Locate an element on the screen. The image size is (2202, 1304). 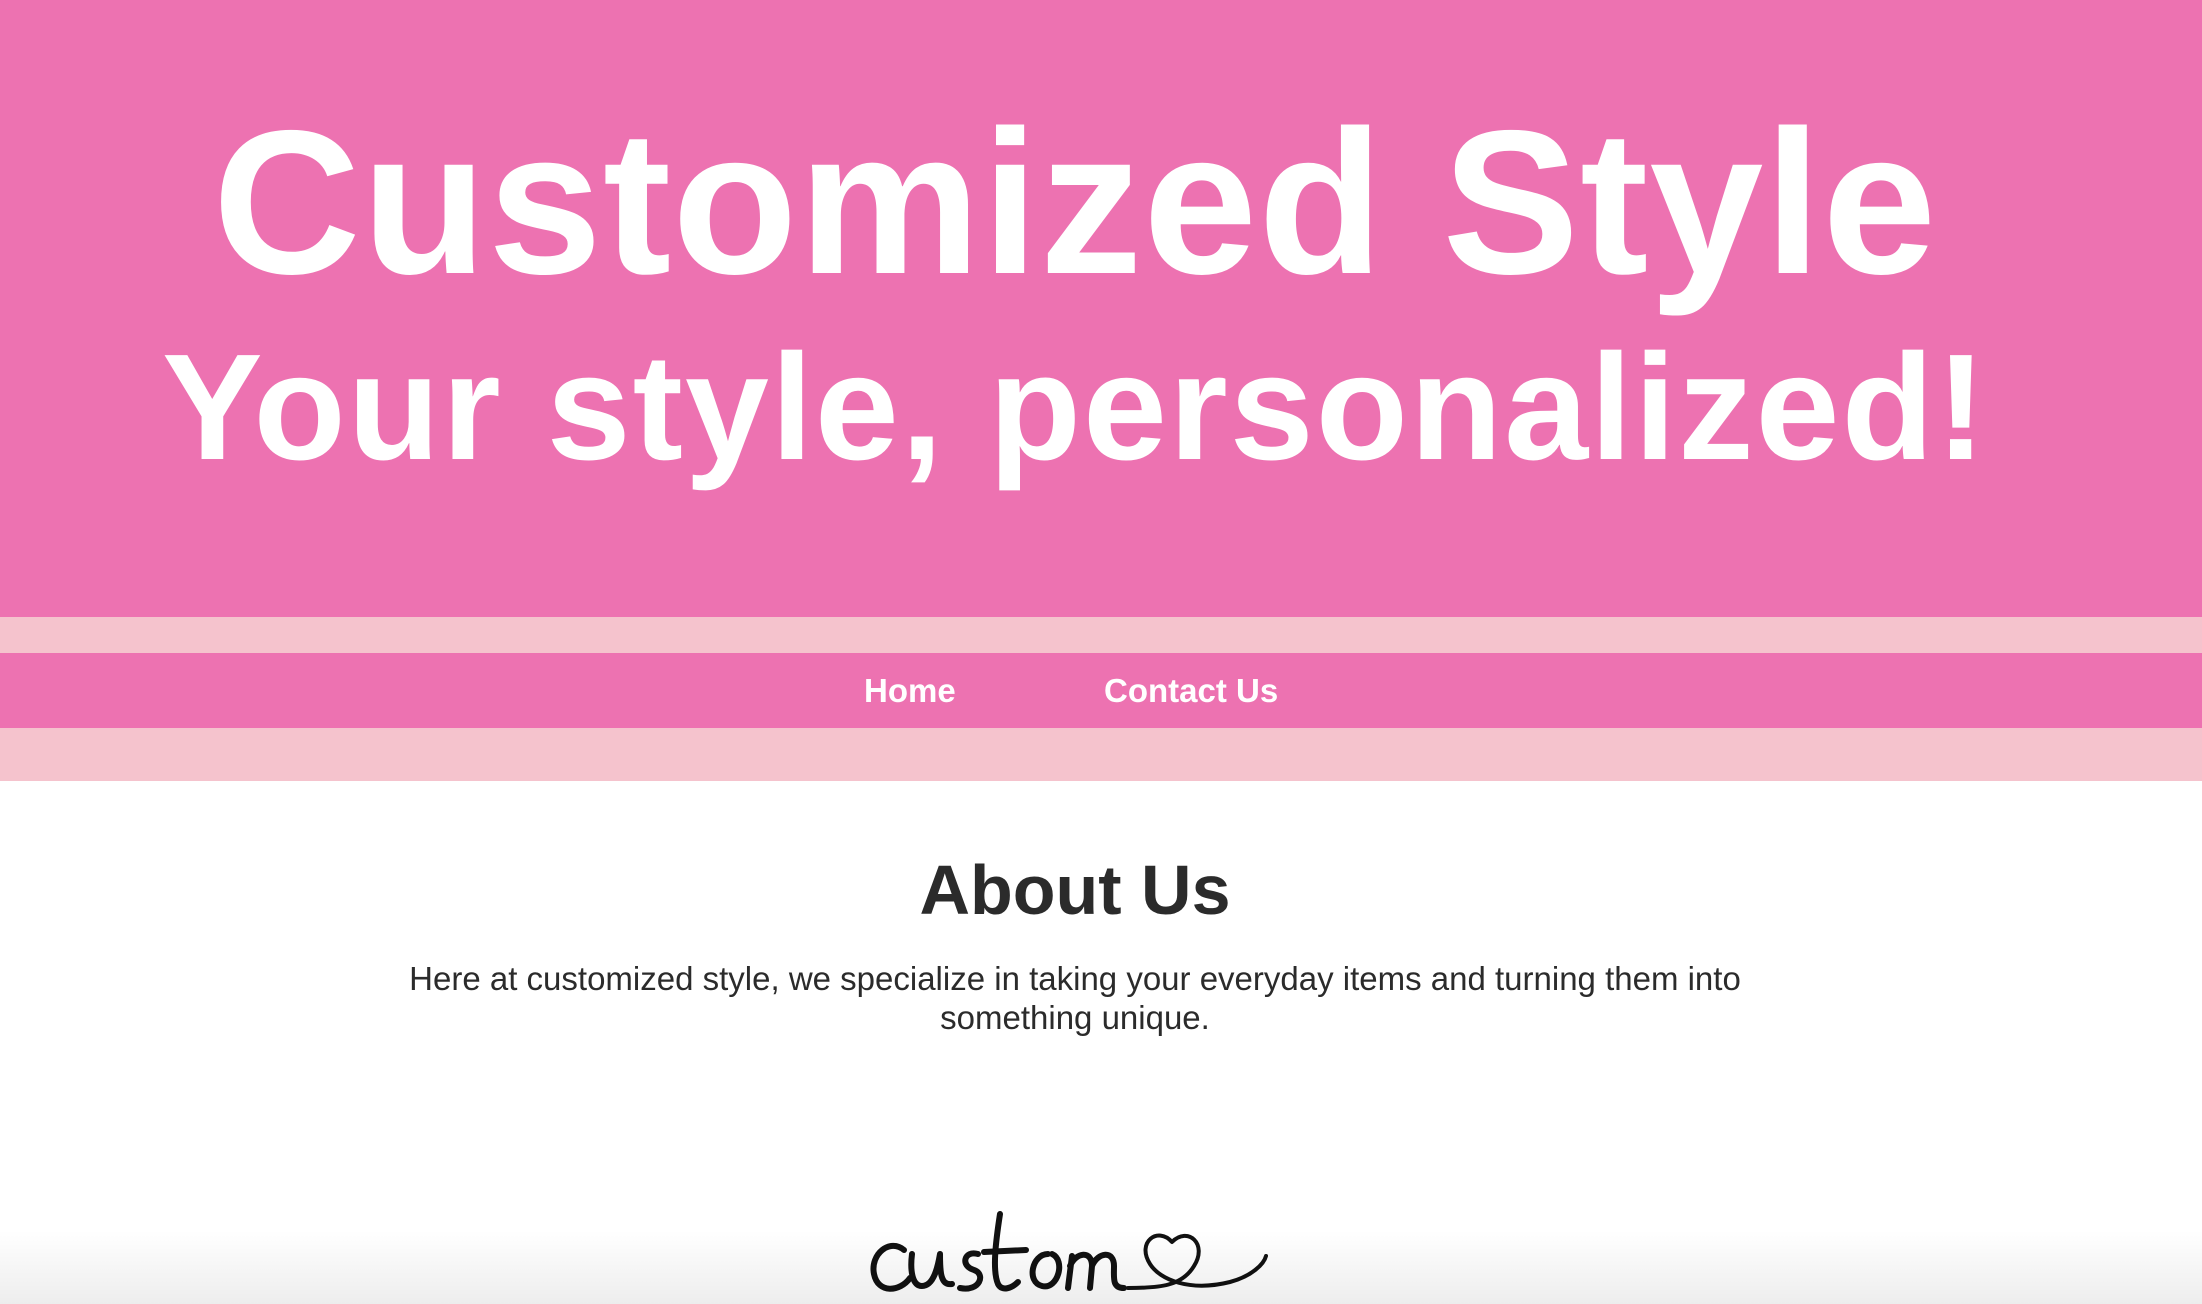
site-tagline: Your style, personalized! is located at coordinates (1075, 406).